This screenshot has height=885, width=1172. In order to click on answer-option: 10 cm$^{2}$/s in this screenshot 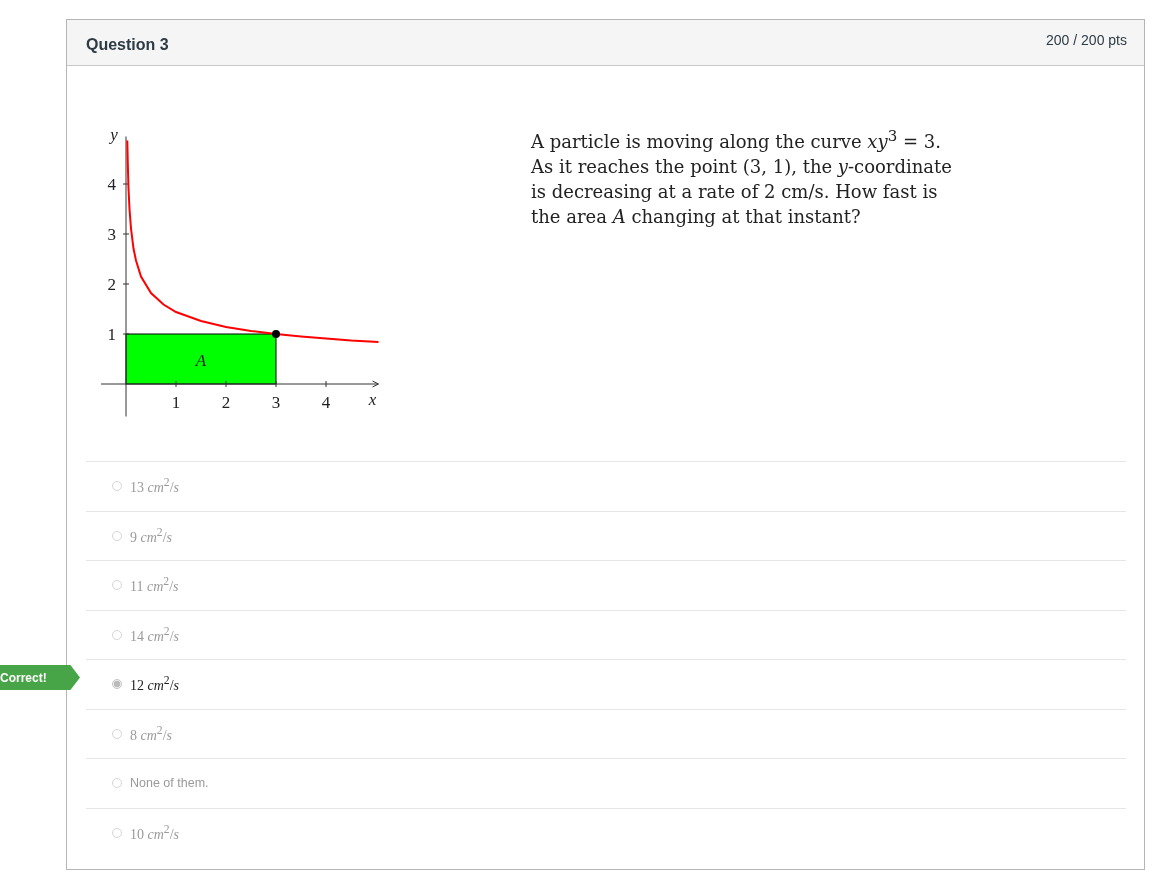, I will do `click(154, 832)`.